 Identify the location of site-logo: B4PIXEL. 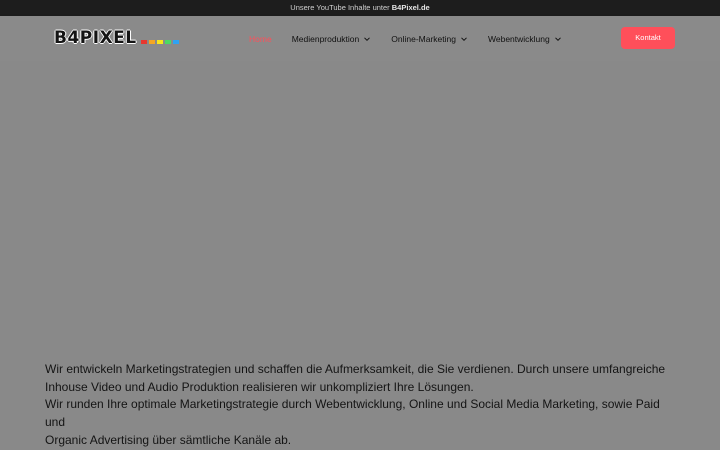
(116, 38).